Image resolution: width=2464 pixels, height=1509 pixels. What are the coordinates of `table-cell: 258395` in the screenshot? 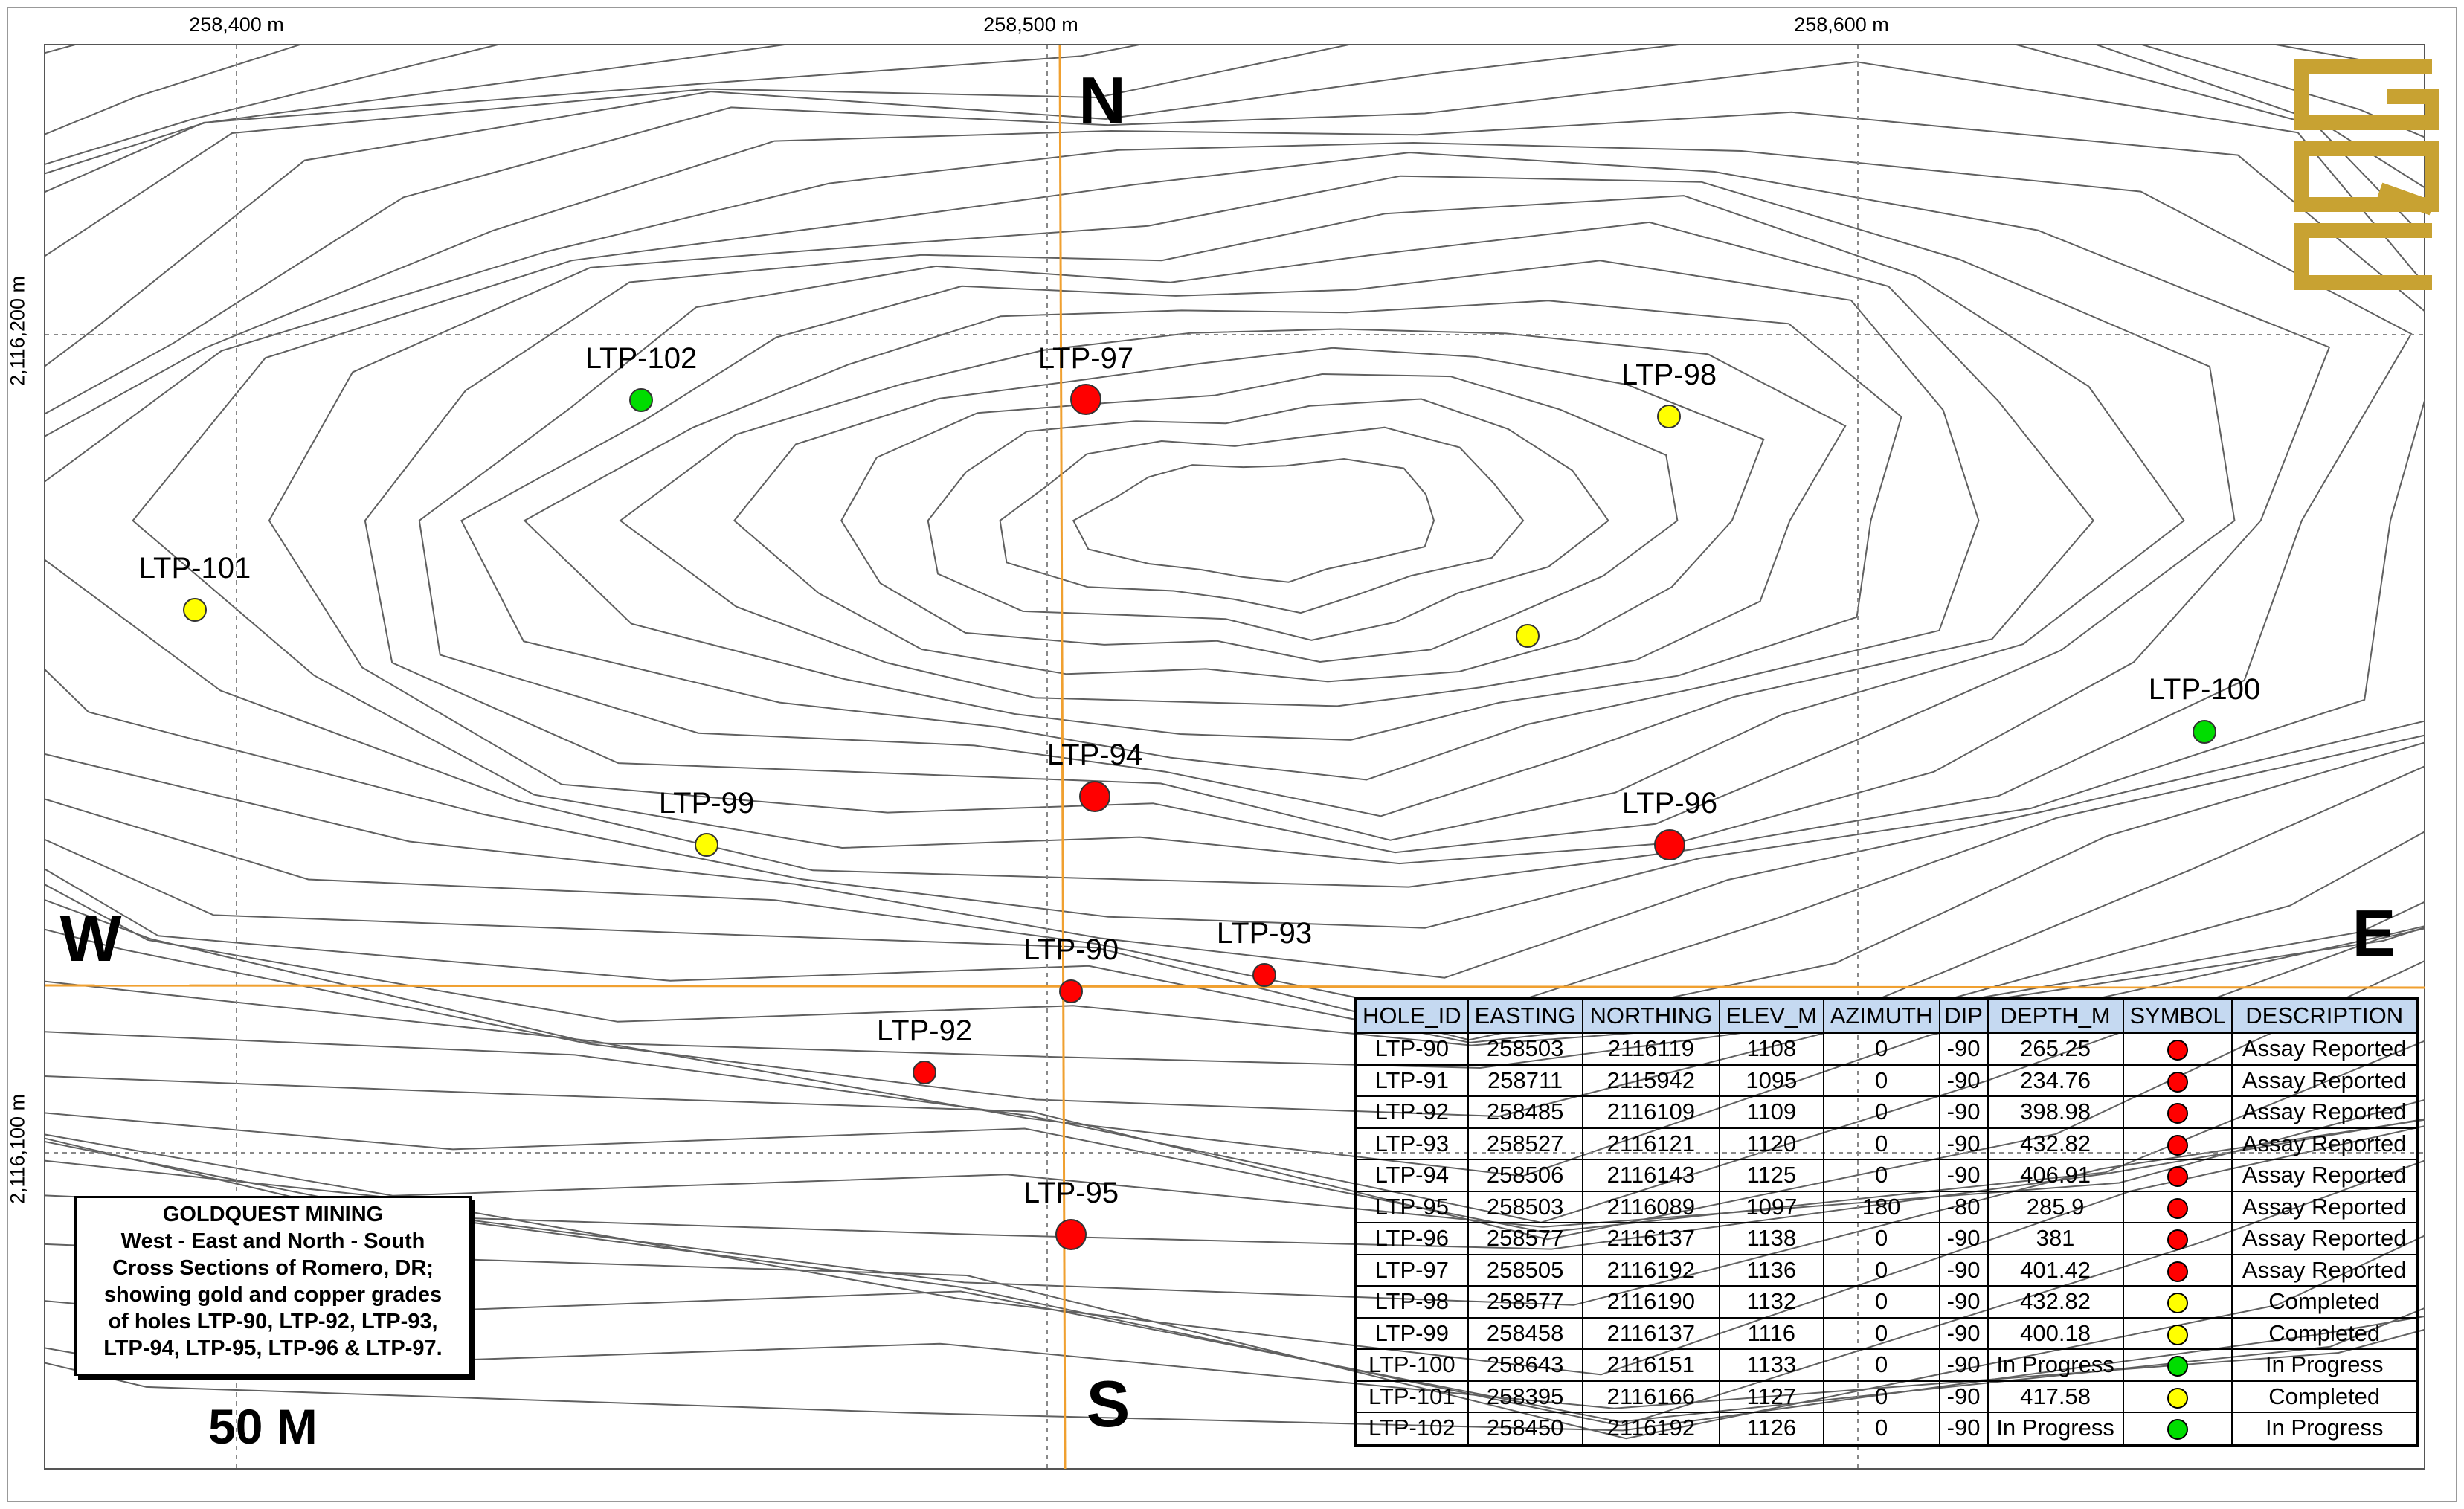 It's located at (1525, 1396).